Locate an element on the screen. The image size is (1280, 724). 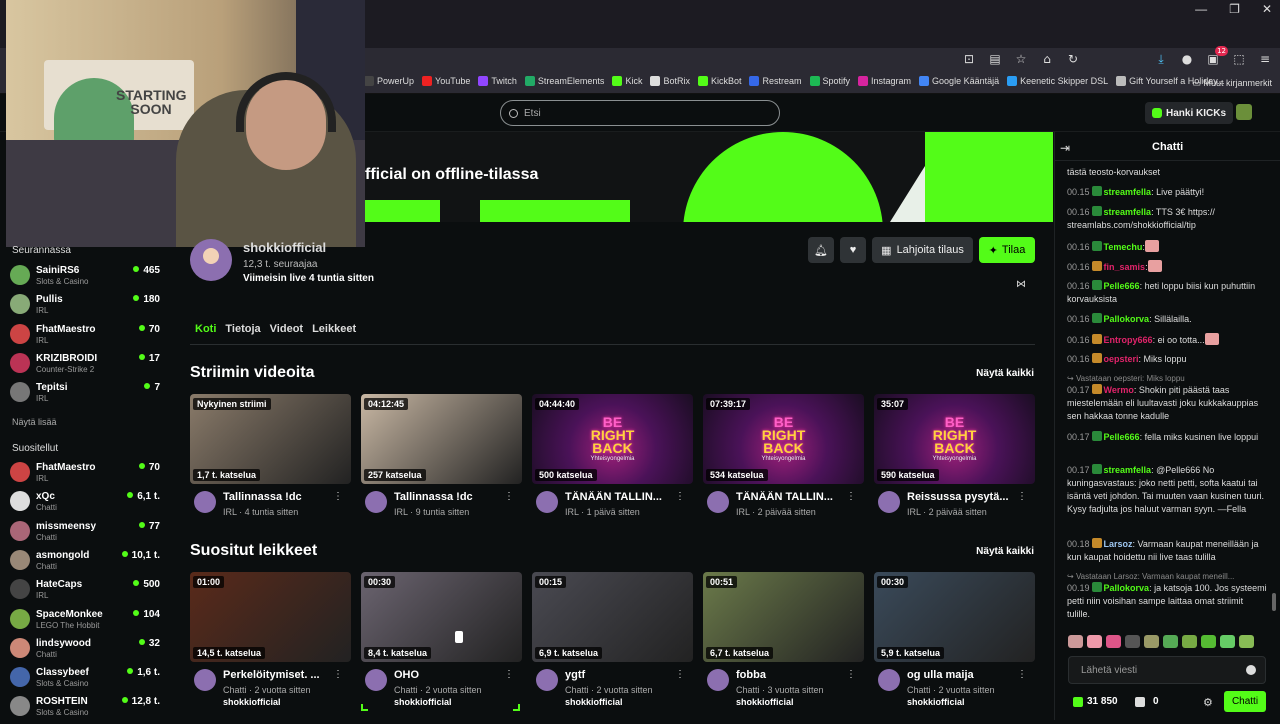
tab-koti: Koti is located at coordinates (205, 329).